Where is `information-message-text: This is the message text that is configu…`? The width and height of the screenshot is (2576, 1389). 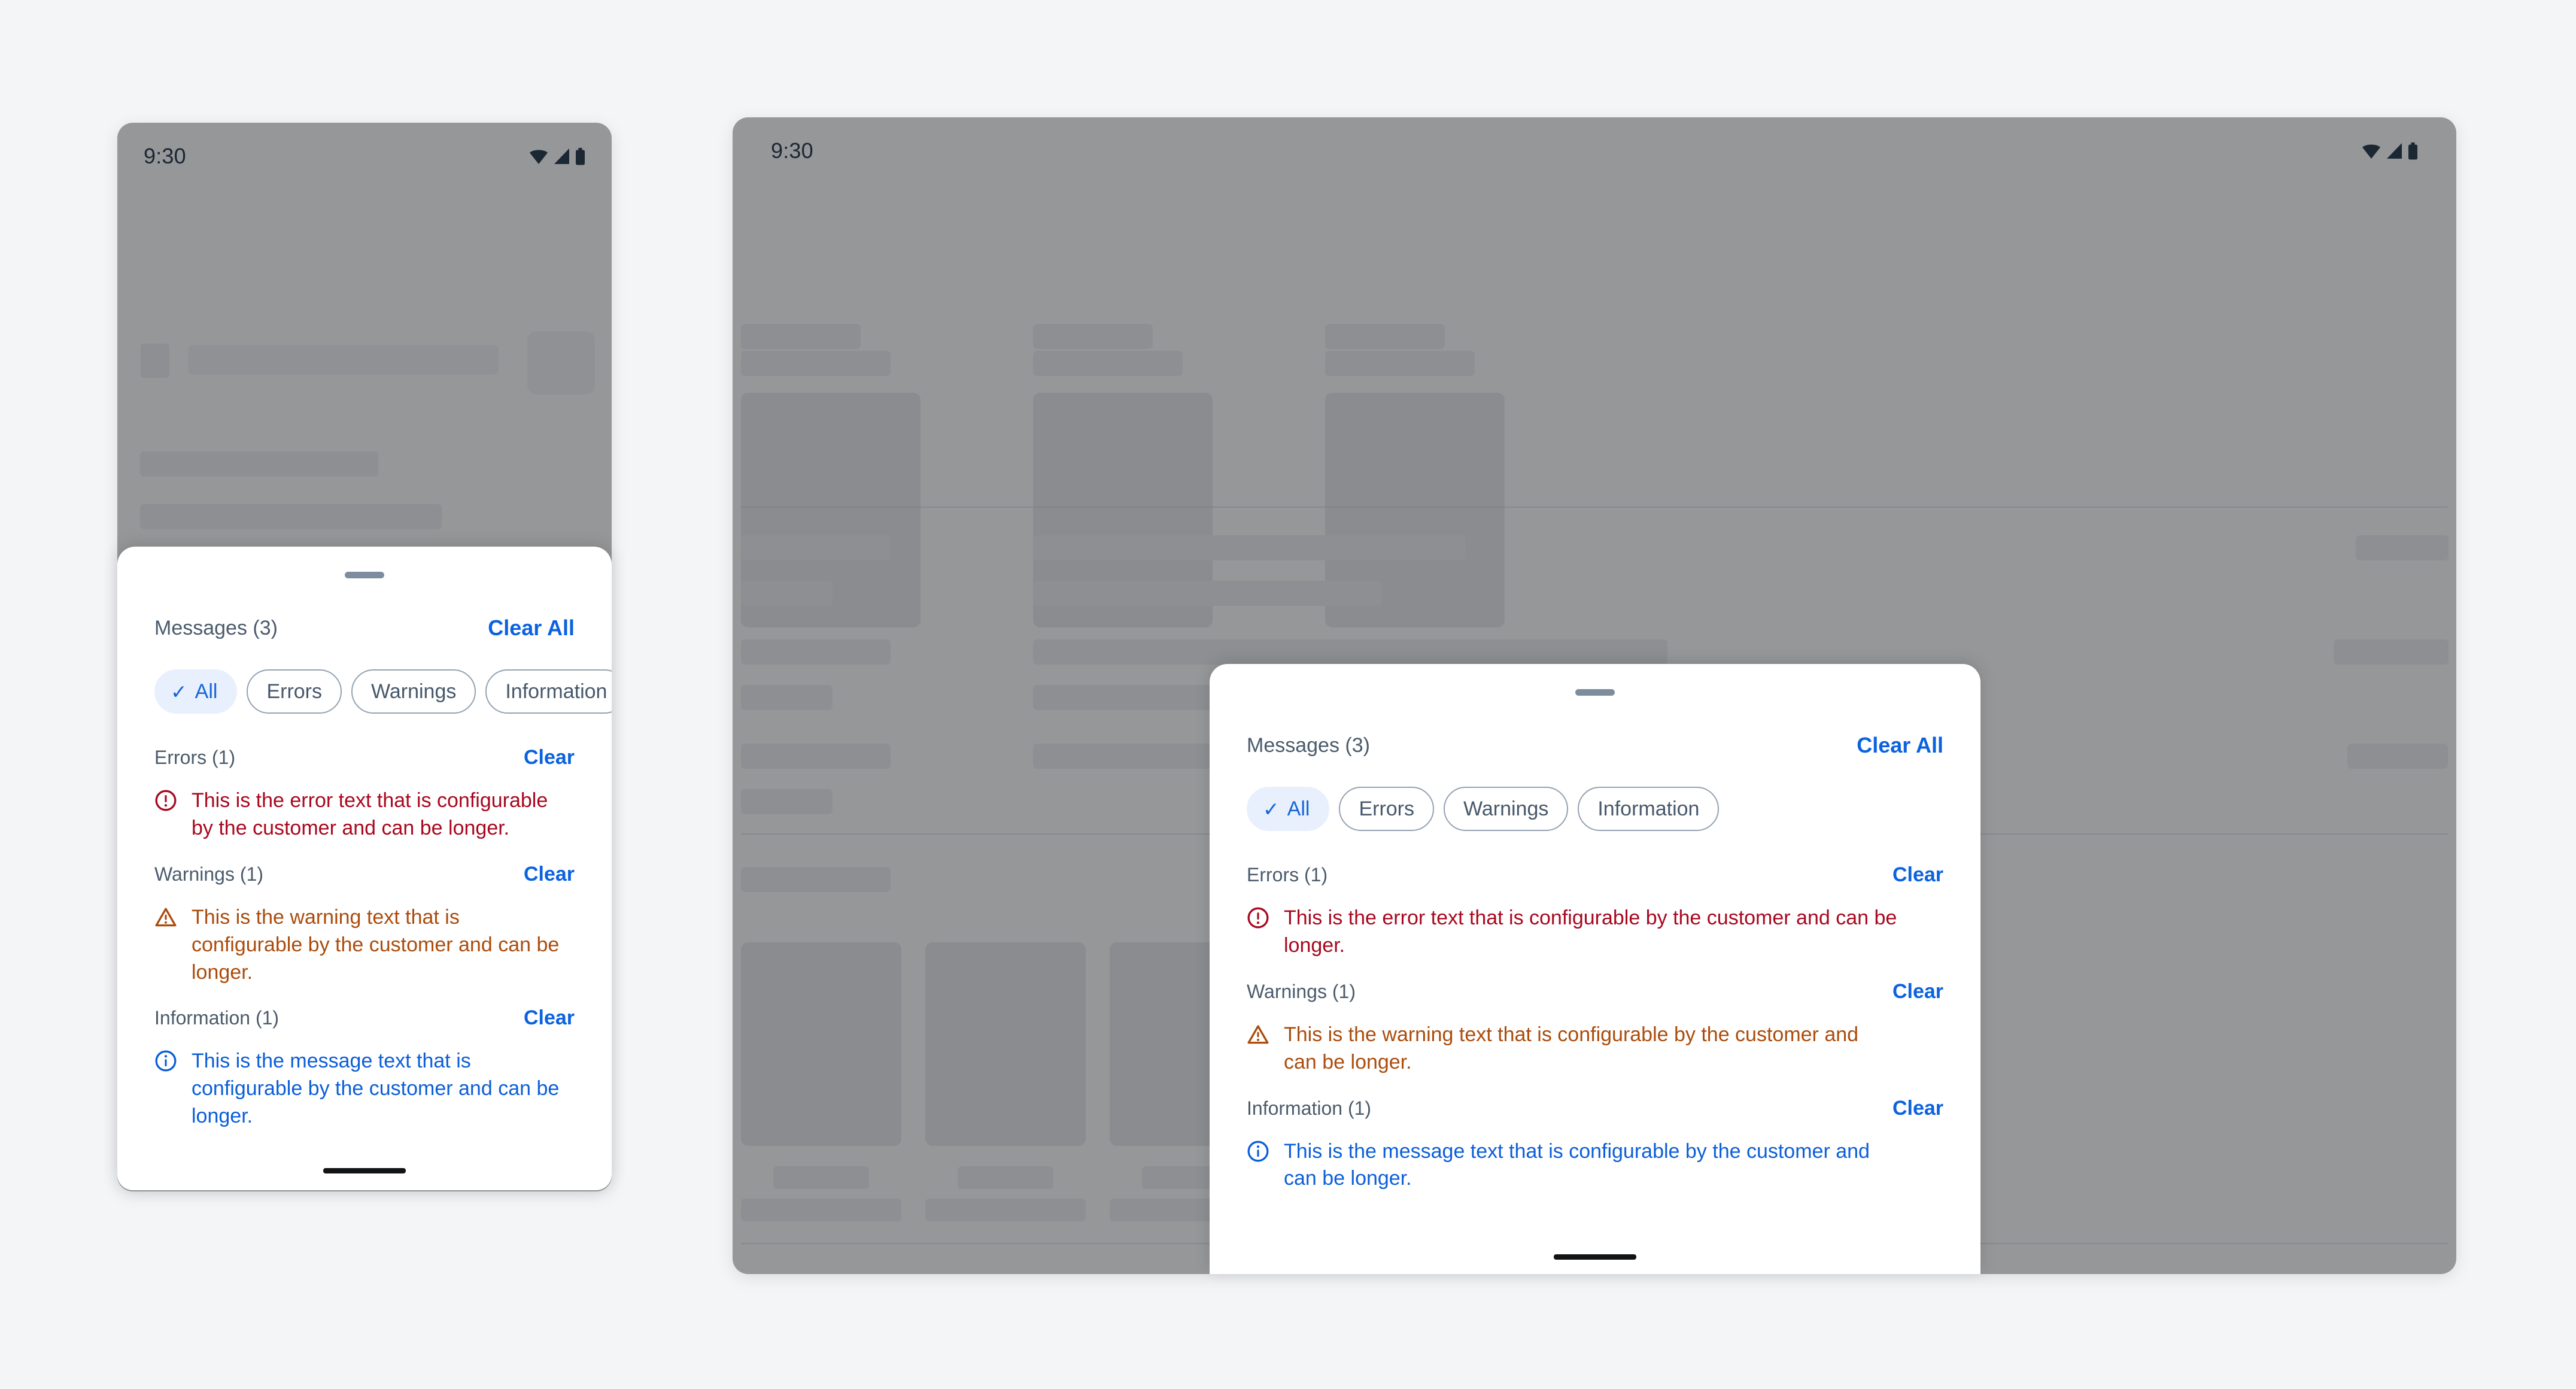
information-message-text: This is the message text that is configu… is located at coordinates (1577, 1164).